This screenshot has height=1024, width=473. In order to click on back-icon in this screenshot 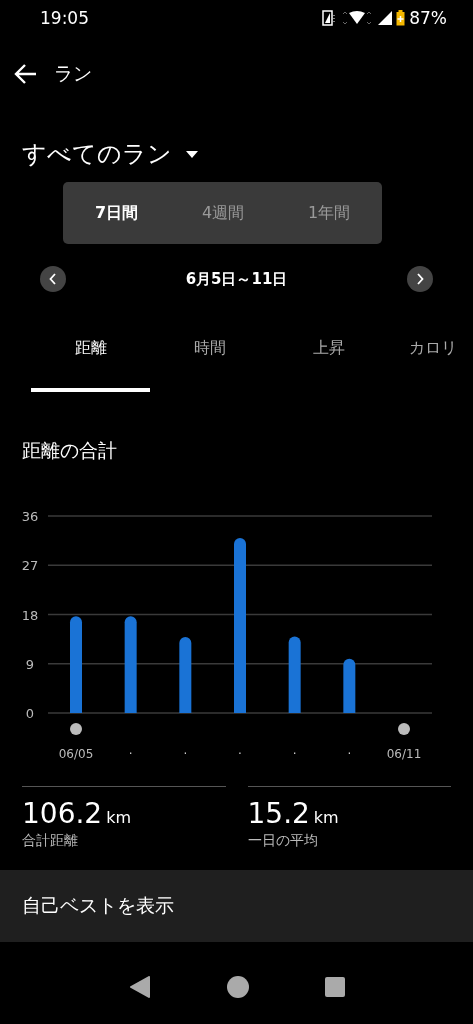, I will do `click(139, 987)`.